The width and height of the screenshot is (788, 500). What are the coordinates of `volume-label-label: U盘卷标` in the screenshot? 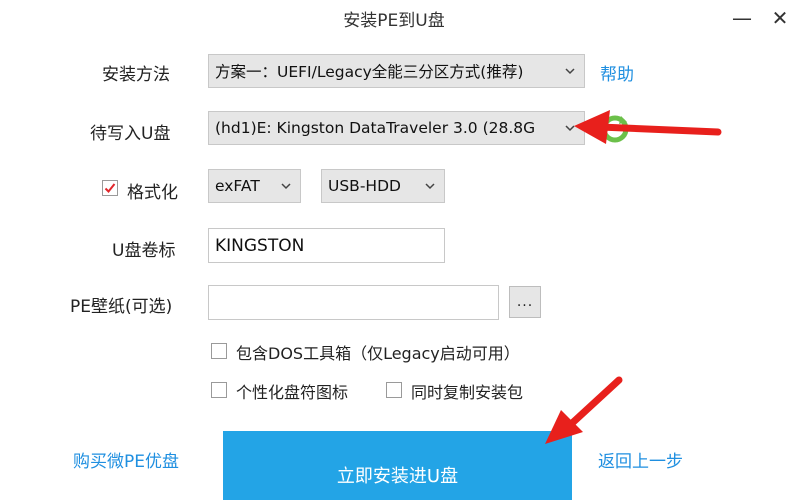 It's located at (144, 251).